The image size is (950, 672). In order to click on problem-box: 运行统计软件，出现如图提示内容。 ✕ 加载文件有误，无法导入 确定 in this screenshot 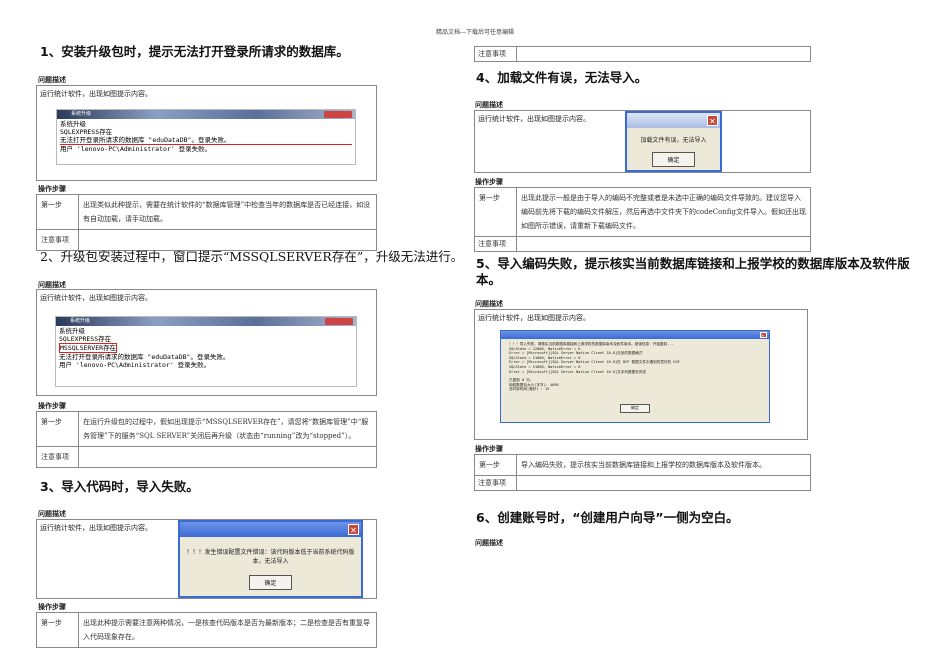, I will do `click(642, 141)`.